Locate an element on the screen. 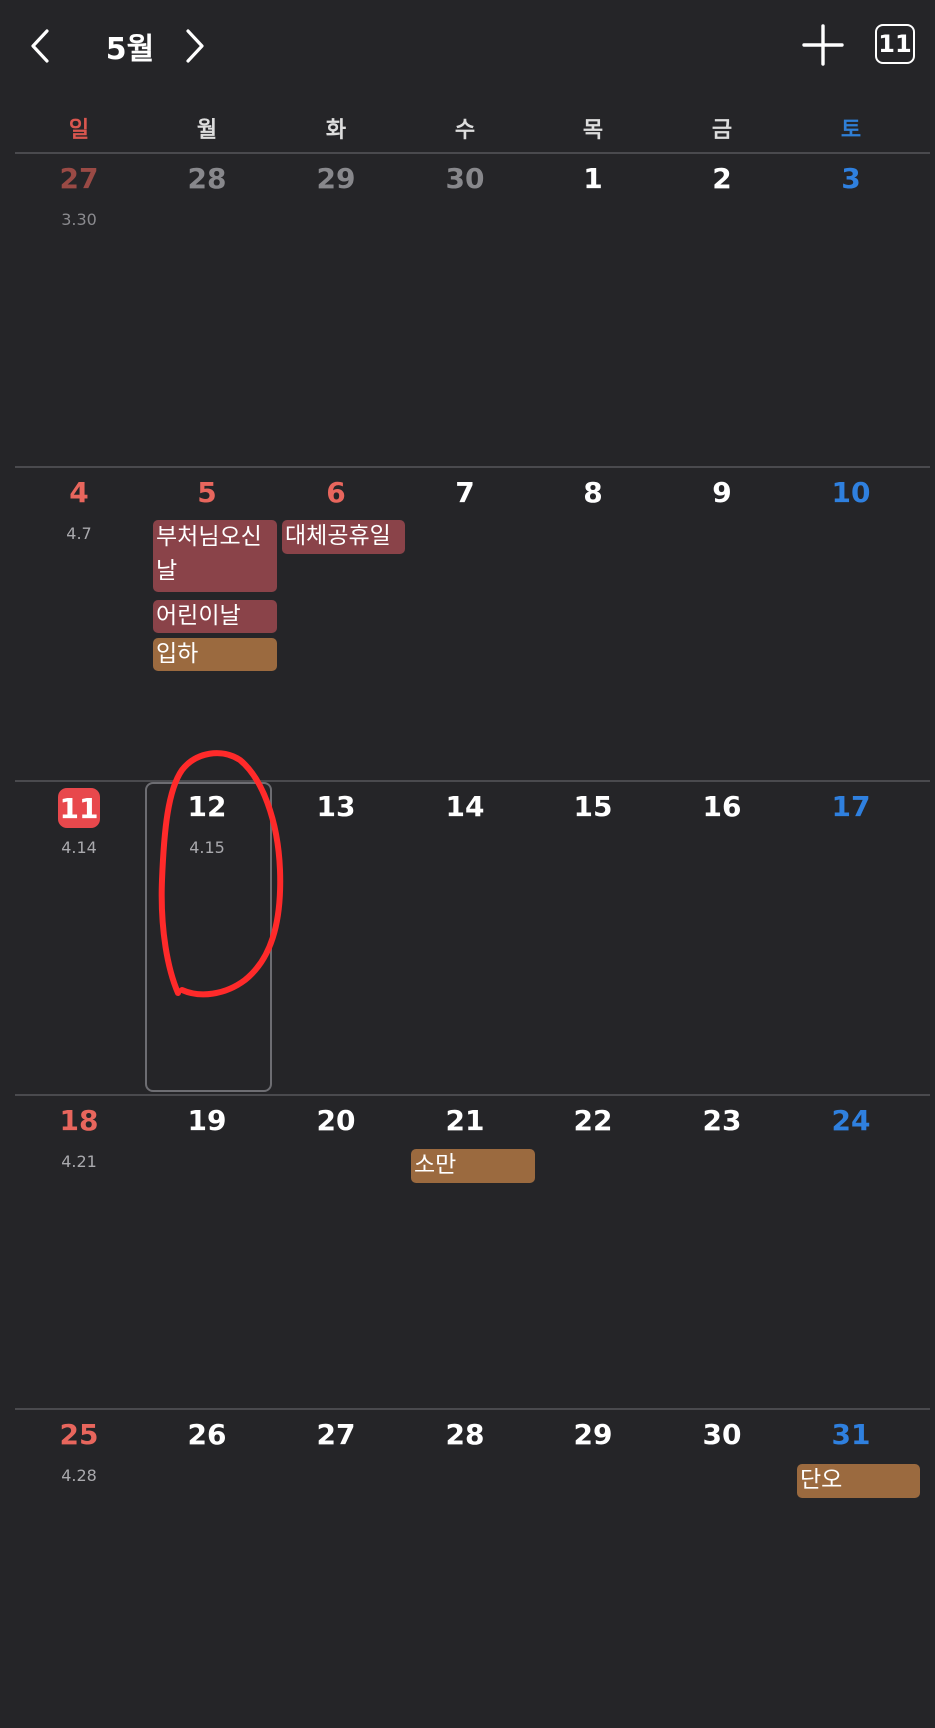 Image resolution: width=935 pixels, height=1728 pixels. weekday-saturday: 토 is located at coordinates (851, 130).